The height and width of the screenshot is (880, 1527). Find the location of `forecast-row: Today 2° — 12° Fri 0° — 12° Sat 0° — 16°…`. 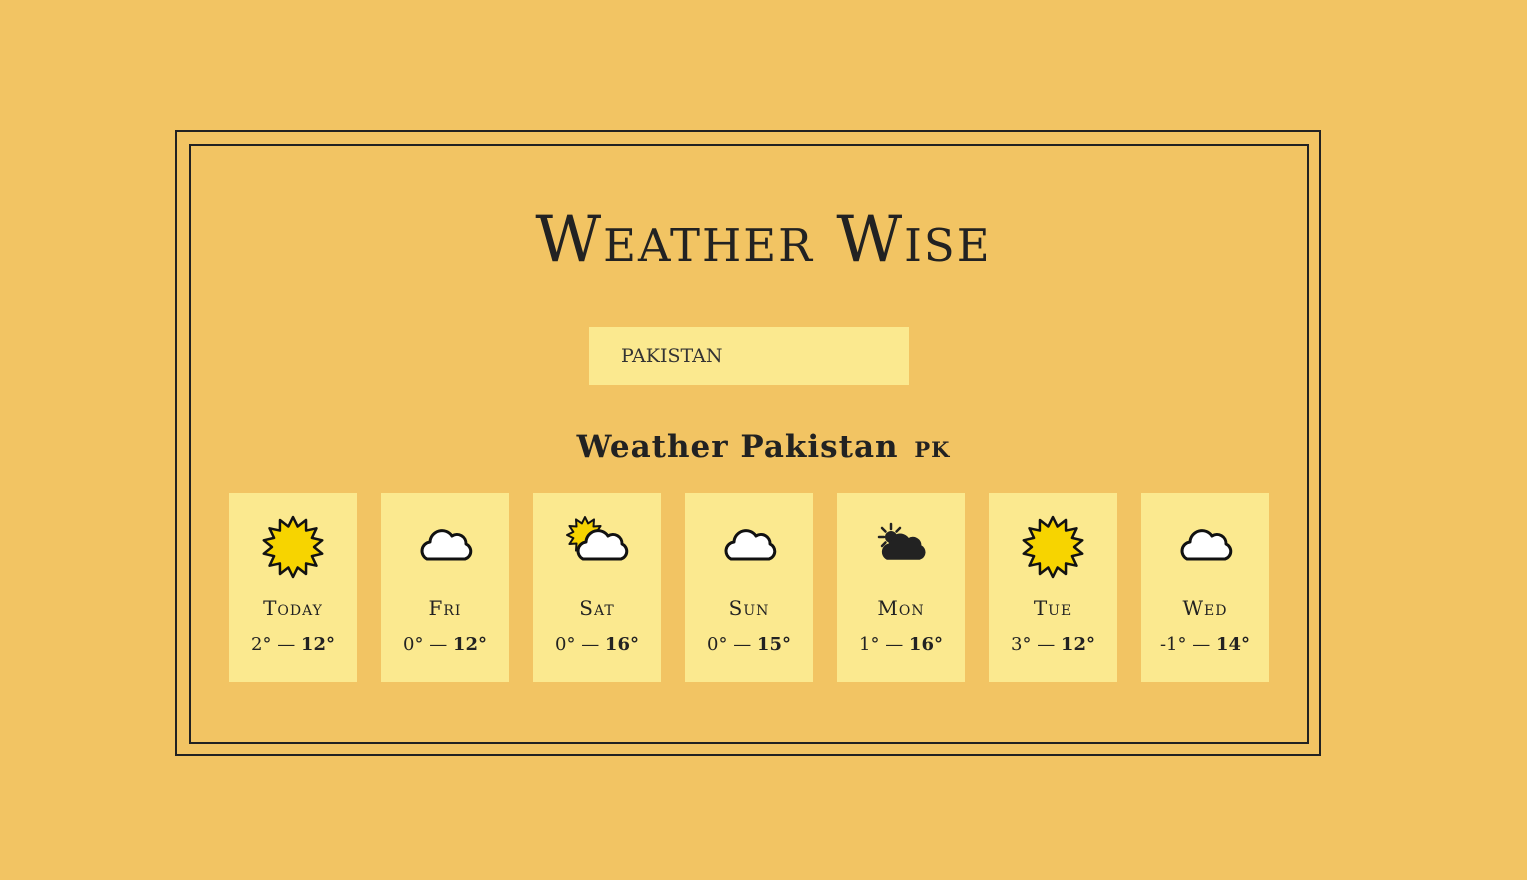

forecast-row: Today 2° — 12° Fri 0° — 12° Sat 0° — 16°… is located at coordinates (749, 587).